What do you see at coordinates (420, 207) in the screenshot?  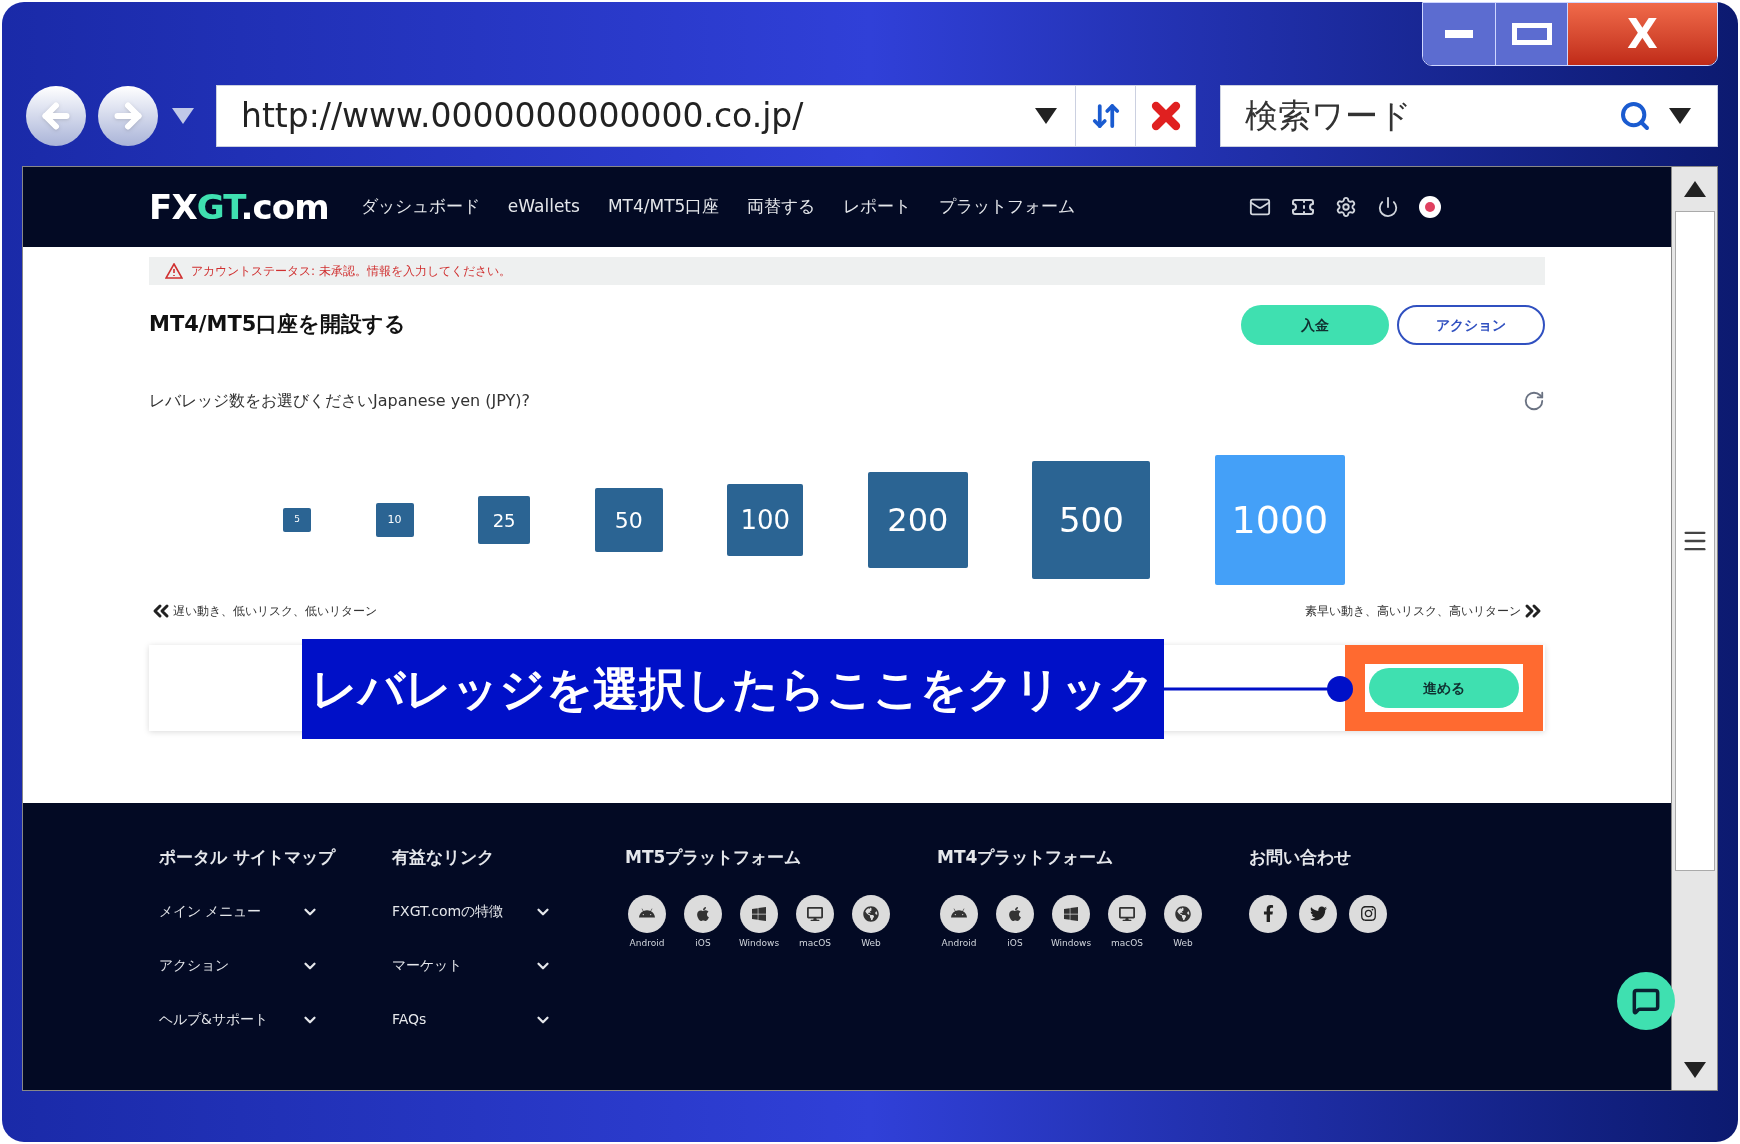 I see `nav-link: ダッシュボード` at bounding box center [420, 207].